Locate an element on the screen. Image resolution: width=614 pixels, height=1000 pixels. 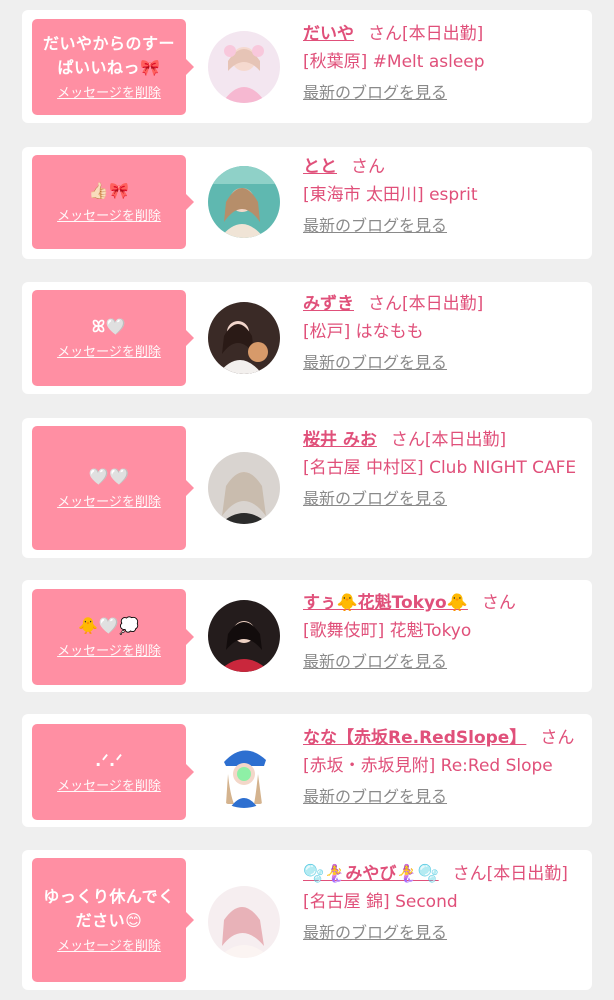
message-text: 👍🏻🎀 is located at coordinates (109, 190).